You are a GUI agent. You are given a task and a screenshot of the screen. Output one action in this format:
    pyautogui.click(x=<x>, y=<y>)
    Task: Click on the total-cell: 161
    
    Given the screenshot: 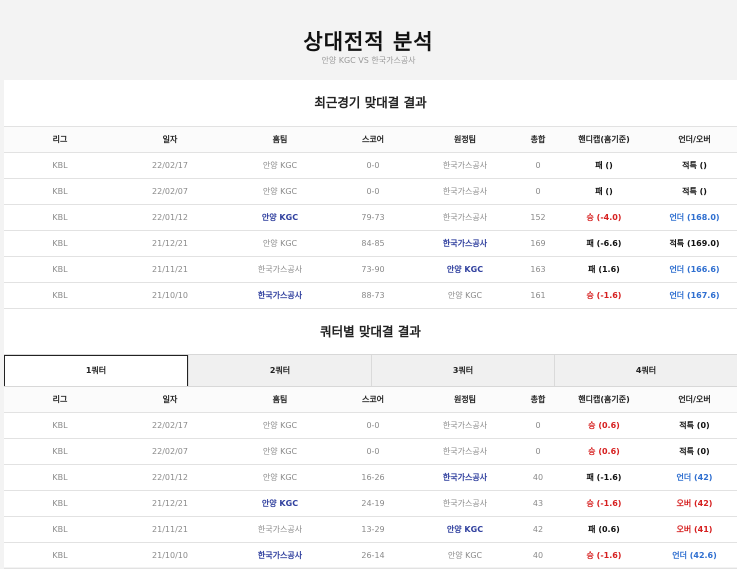 What is the action you would take?
    pyautogui.click(x=538, y=295)
    